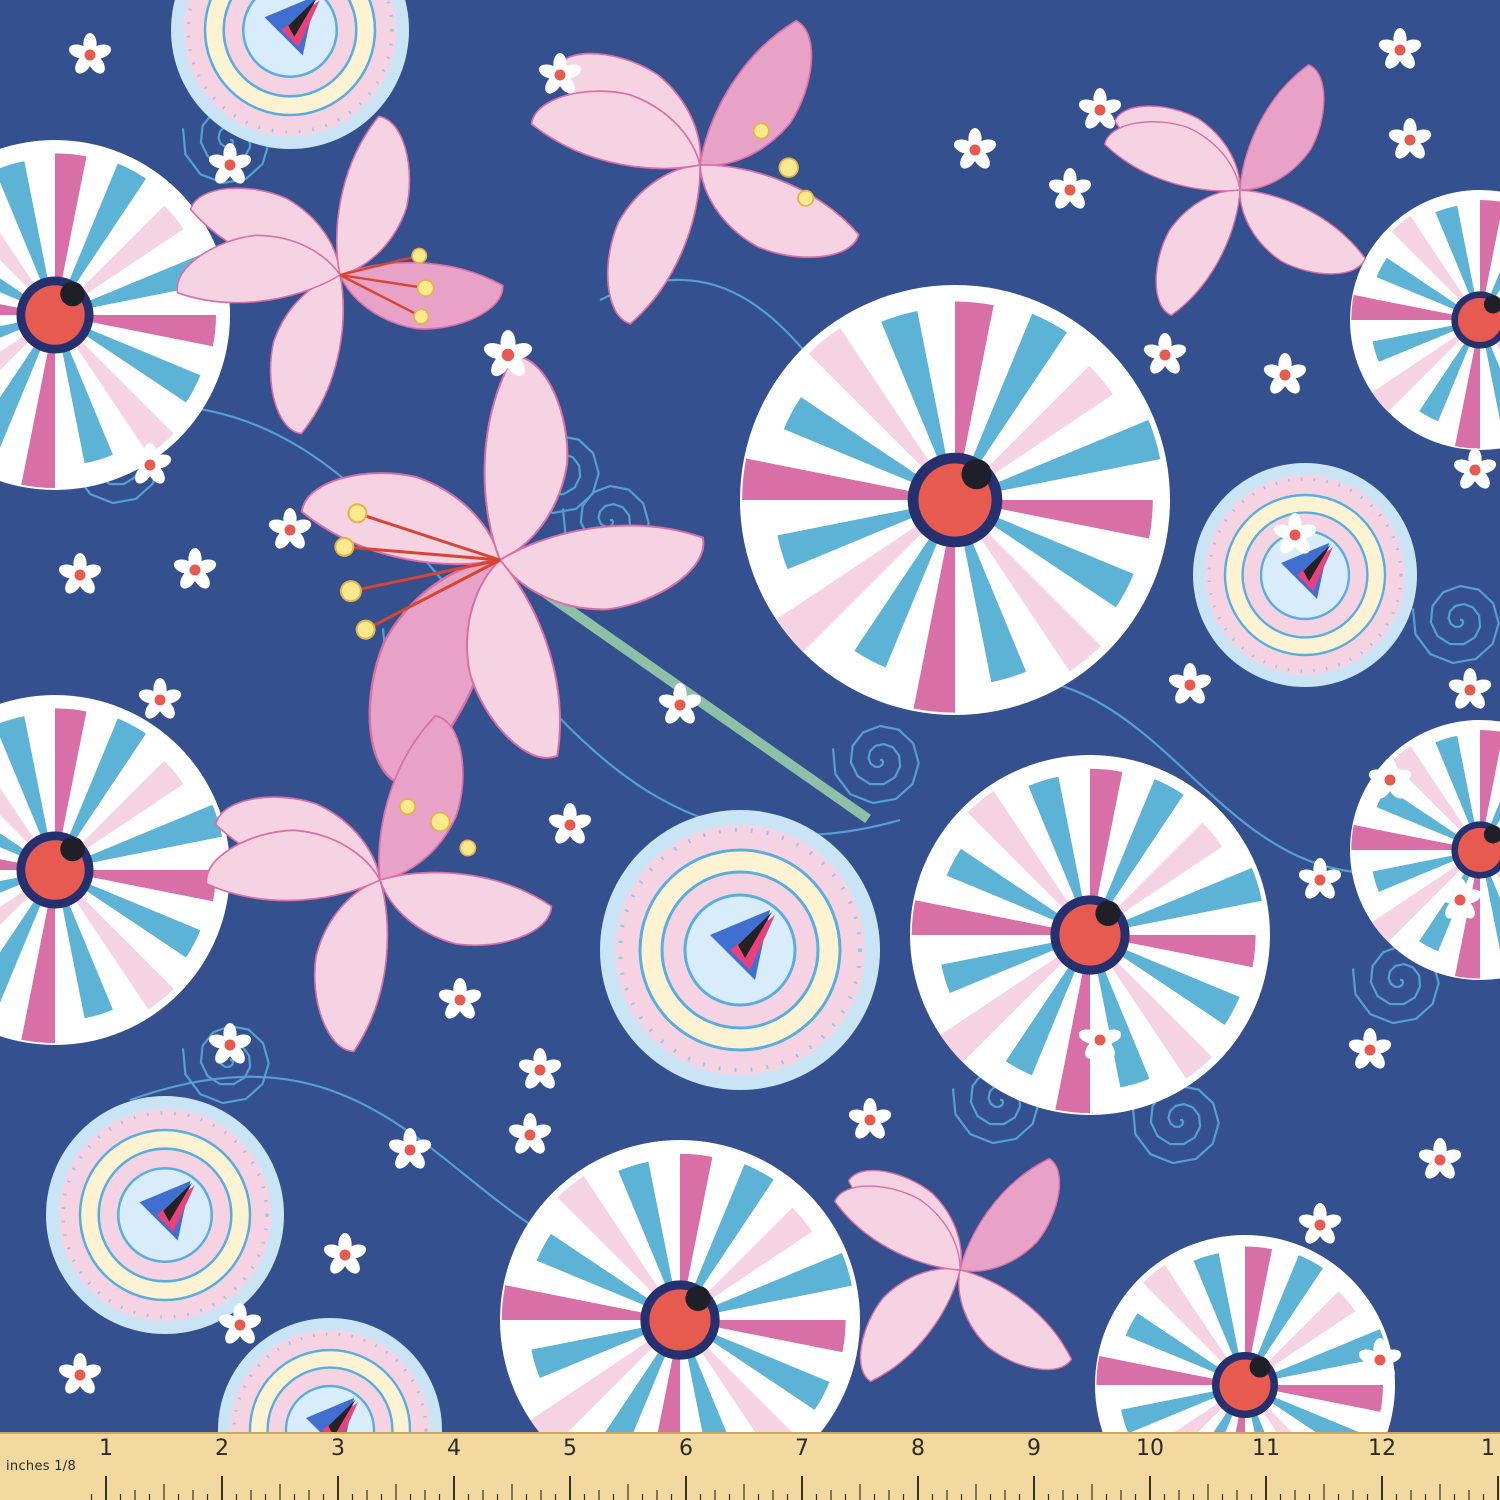 The height and width of the screenshot is (1500, 1500). I want to click on ruler-number: 8, so click(918, 1448).